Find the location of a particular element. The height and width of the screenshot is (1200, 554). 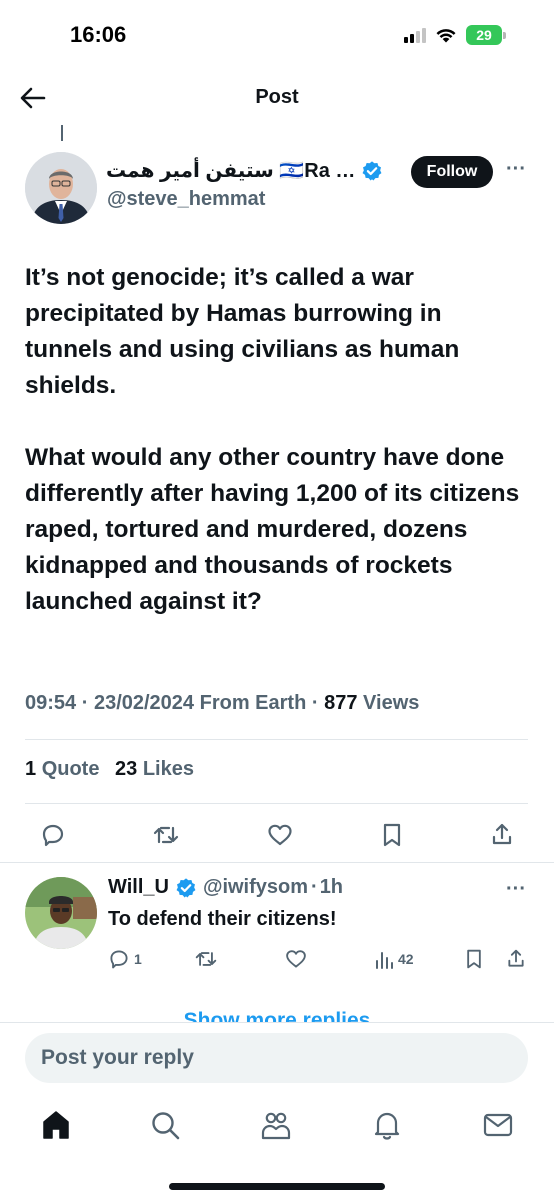

reply-composer-bar is located at coordinates (277, 1058).